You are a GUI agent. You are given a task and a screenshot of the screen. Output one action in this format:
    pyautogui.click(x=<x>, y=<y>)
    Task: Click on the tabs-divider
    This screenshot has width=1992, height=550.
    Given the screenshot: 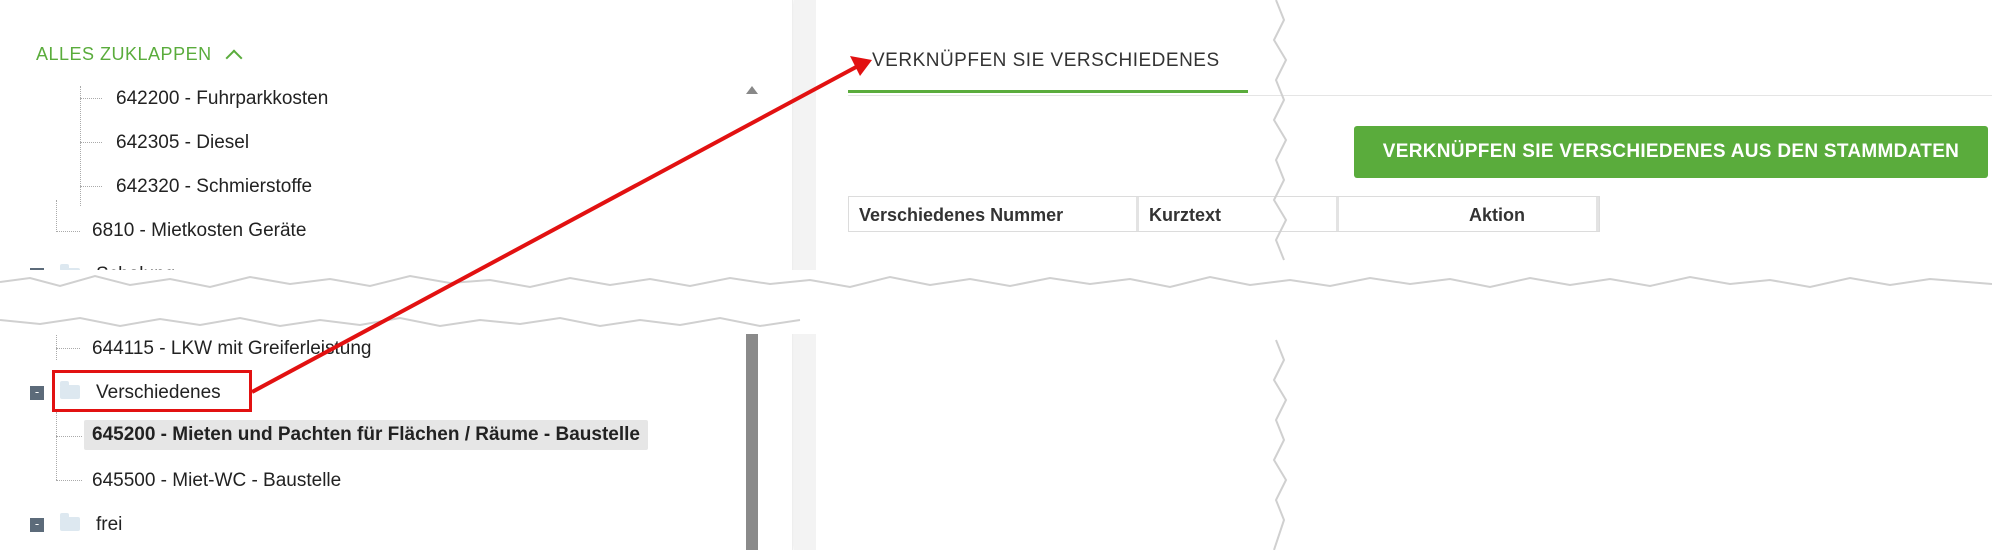 What is the action you would take?
    pyautogui.click(x=1420, y=95)
    